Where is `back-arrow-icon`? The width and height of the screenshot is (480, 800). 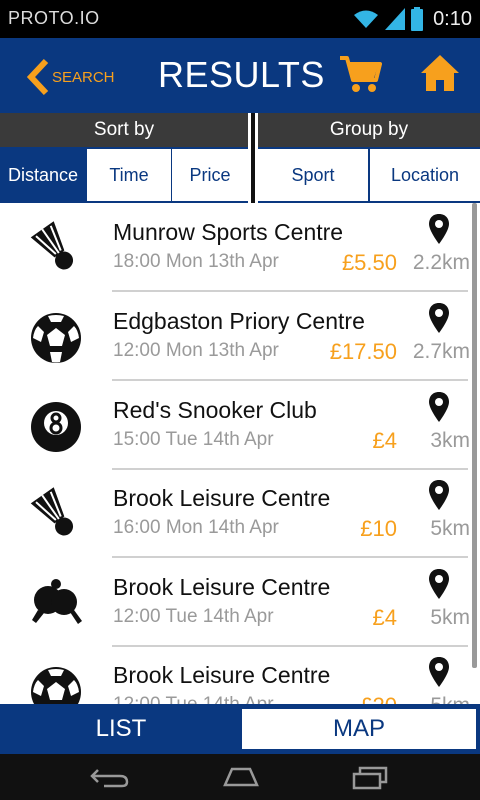
back-arrow-icon is located at coordinates (109, 778).